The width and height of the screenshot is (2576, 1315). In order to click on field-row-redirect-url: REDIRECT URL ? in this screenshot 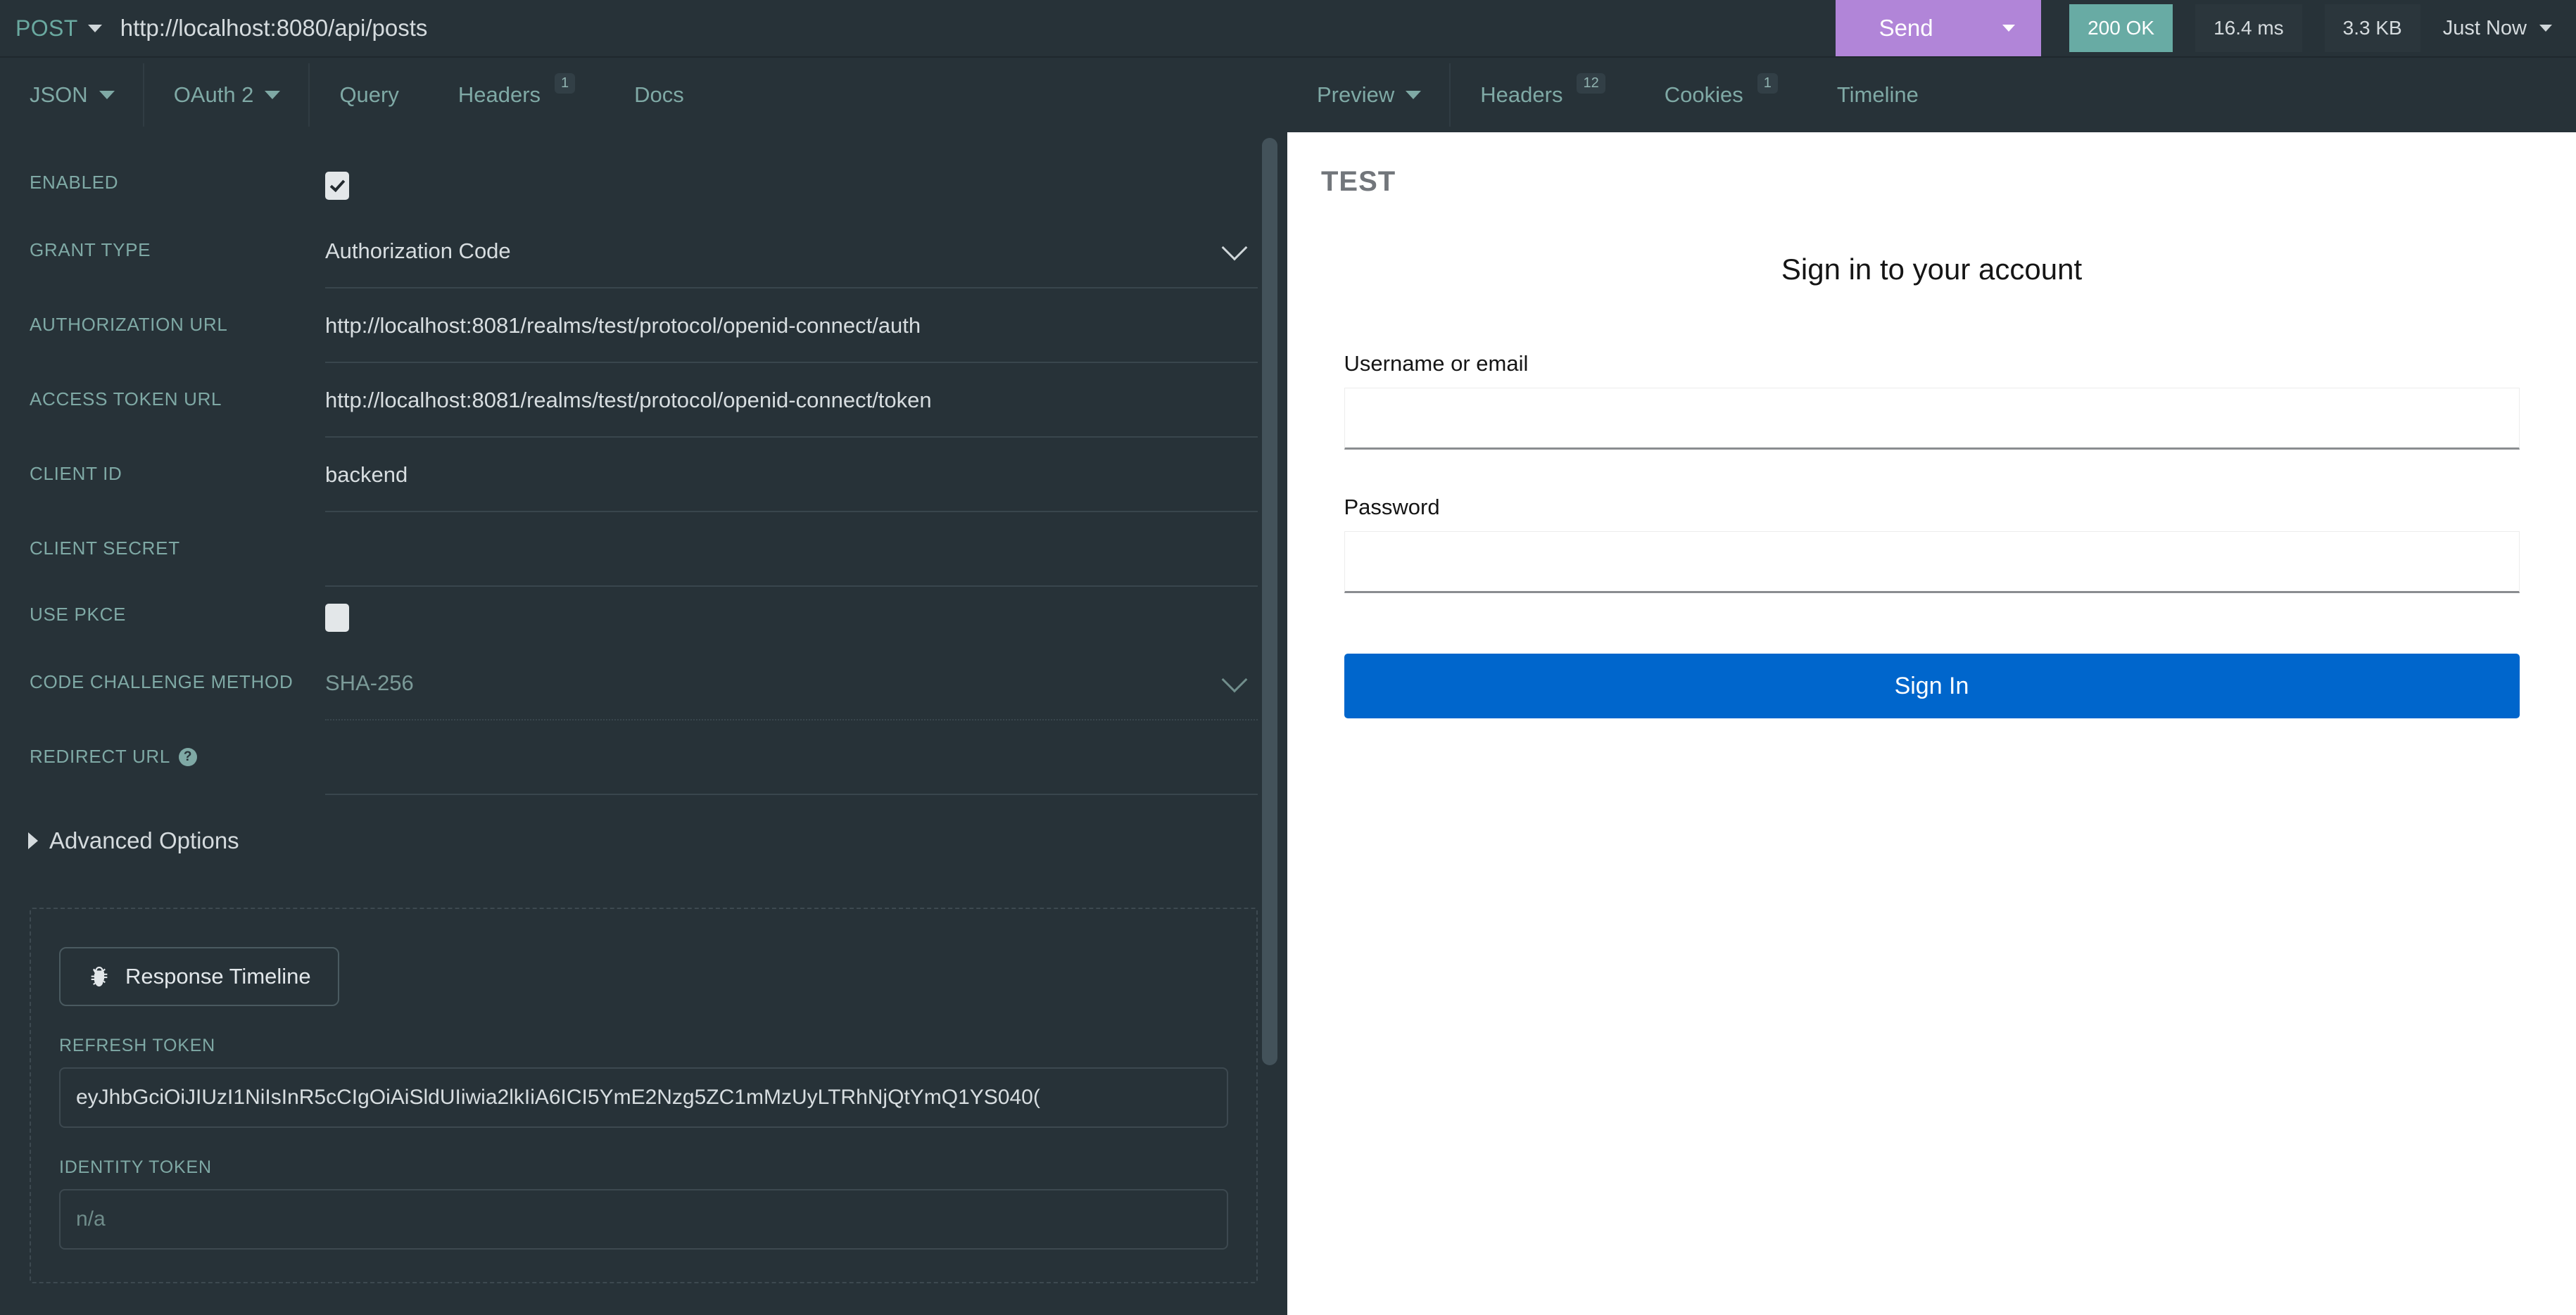, I will do `click(643, 759)`.